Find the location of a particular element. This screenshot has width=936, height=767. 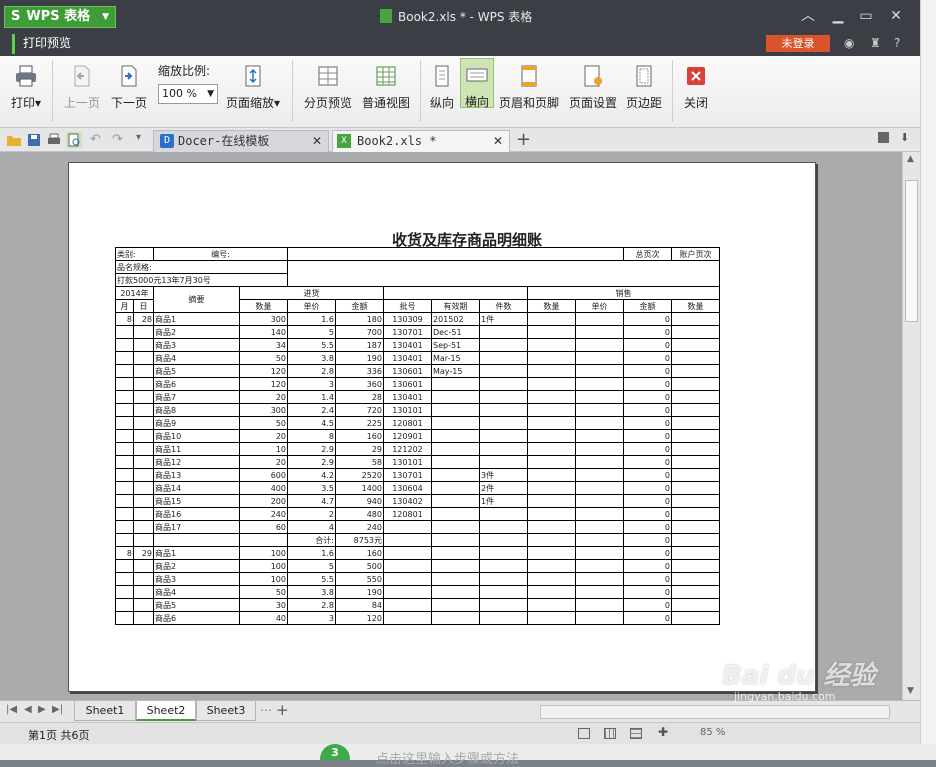

zoom-options-icon: ✚ is located at coordinates (663, 732).